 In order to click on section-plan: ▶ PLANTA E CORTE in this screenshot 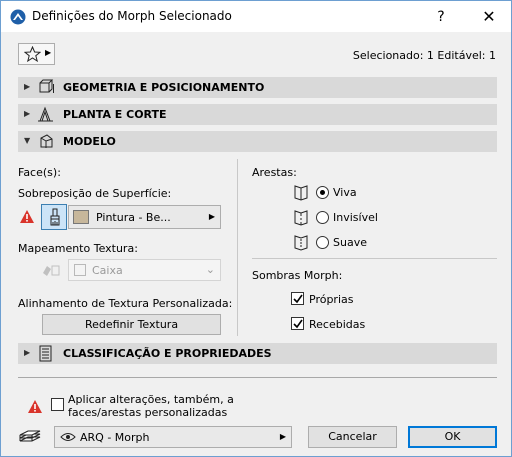, I will do `click(257, 114)`.